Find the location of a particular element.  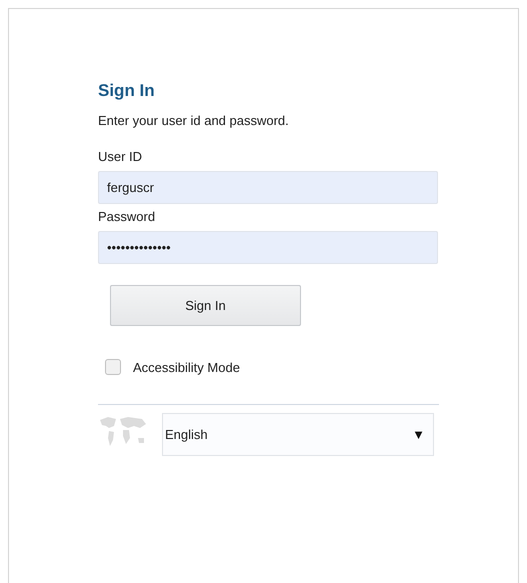

field-label: User ID is located at coordinates (121, 156).